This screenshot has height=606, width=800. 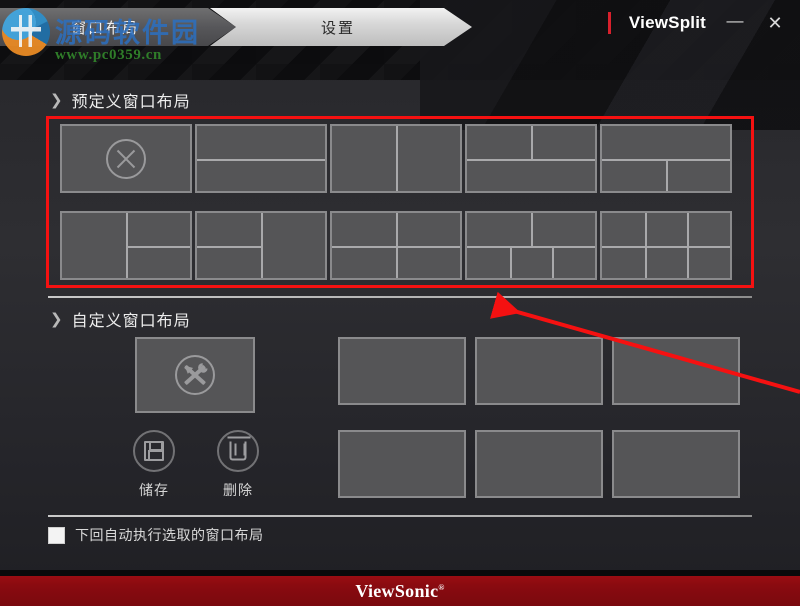 What do you see at coordinates (238, 451) in the screenshot?
I see `trash-icon` at bounding box center [238, 451].